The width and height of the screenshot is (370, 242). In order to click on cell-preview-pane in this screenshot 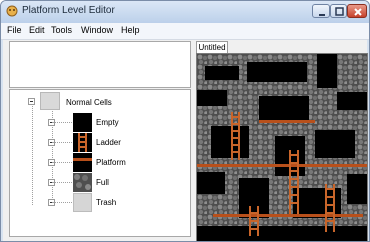, I will do `click(100, 64)`.